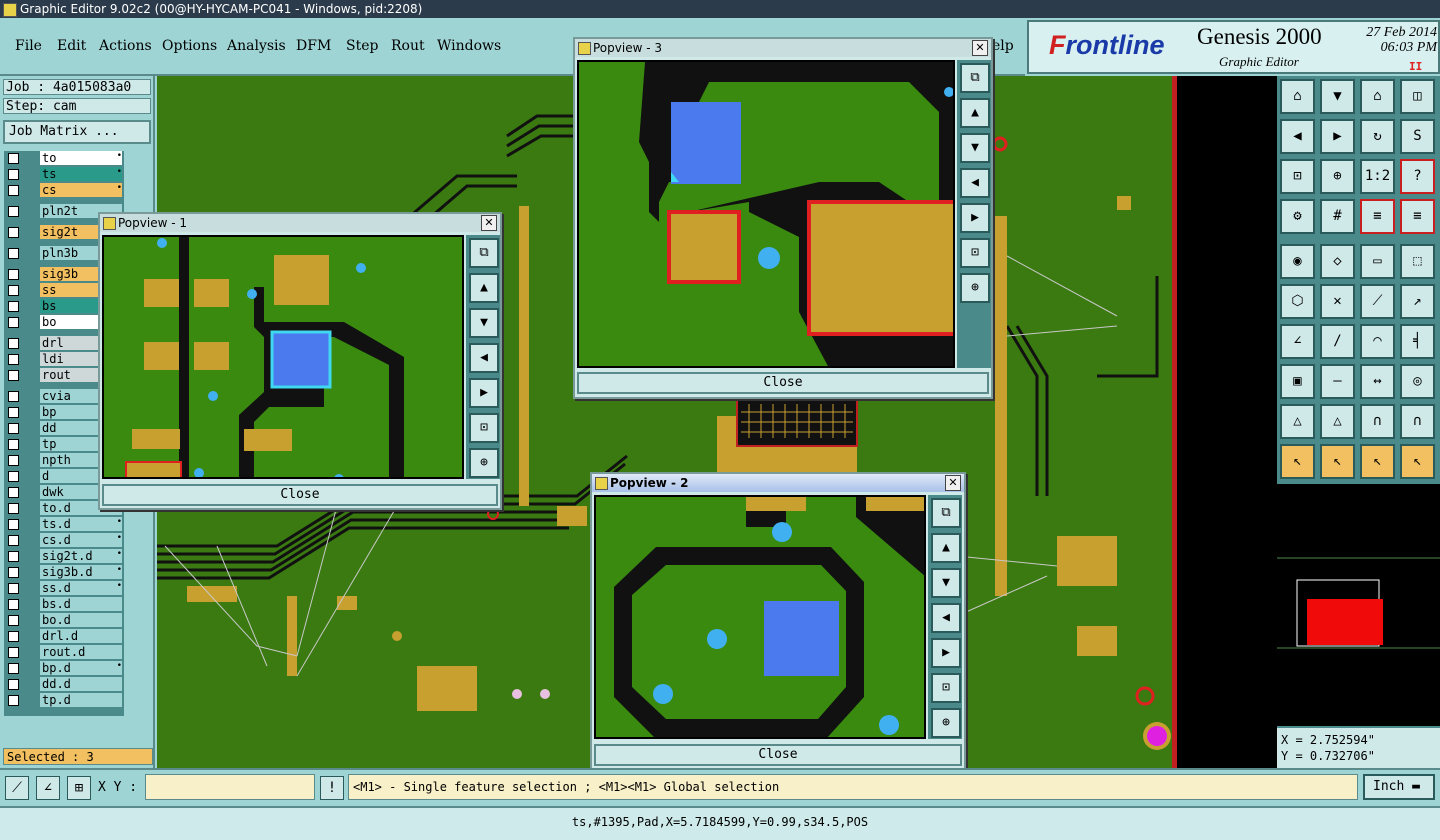  What do you see at coordinates (1297, 421) in the screenshot?
I see `triangle-icon: △` at bounding box center [1297, 421].